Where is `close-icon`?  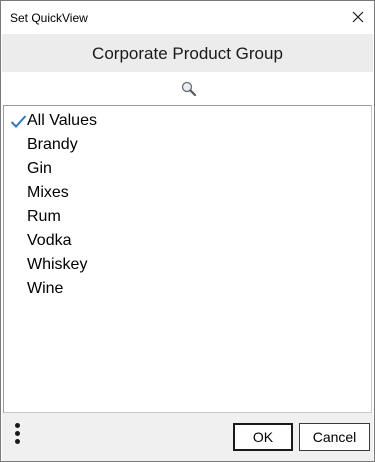
close-icon is located at coordinates (358, 17).